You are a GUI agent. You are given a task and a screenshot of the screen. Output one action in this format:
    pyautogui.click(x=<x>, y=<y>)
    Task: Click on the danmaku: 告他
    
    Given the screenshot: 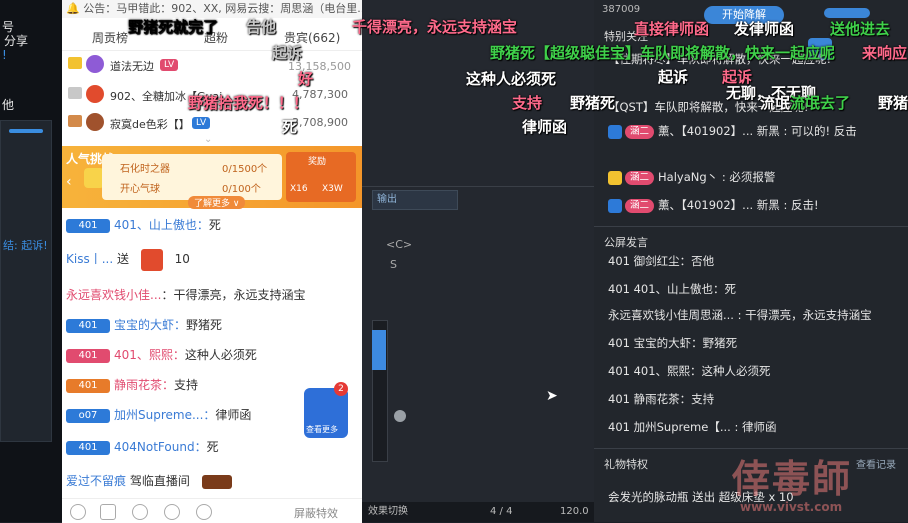 What is the action you would take?
    pyautogui.click(x=261, y=27)
    